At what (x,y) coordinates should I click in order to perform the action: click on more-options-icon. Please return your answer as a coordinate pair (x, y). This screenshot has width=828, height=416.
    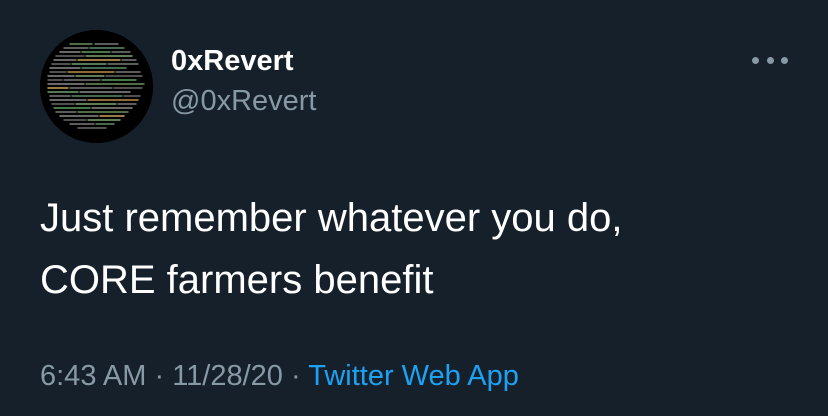
    Looking at the image, I should click on (770, 60).